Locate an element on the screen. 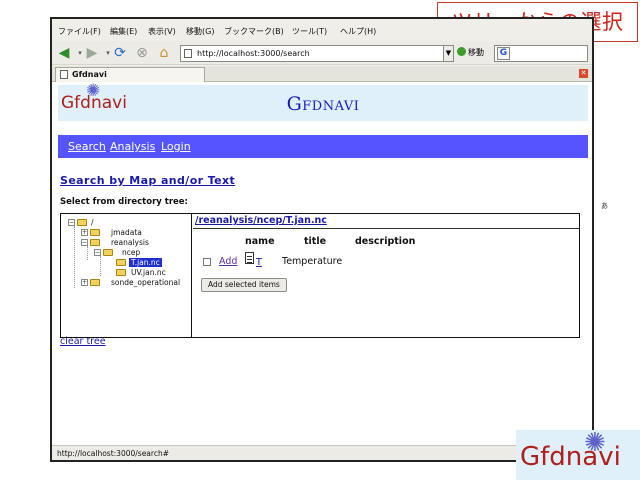  status-bar: http://localhost:3000/search# is located at coordinates (322, 452).